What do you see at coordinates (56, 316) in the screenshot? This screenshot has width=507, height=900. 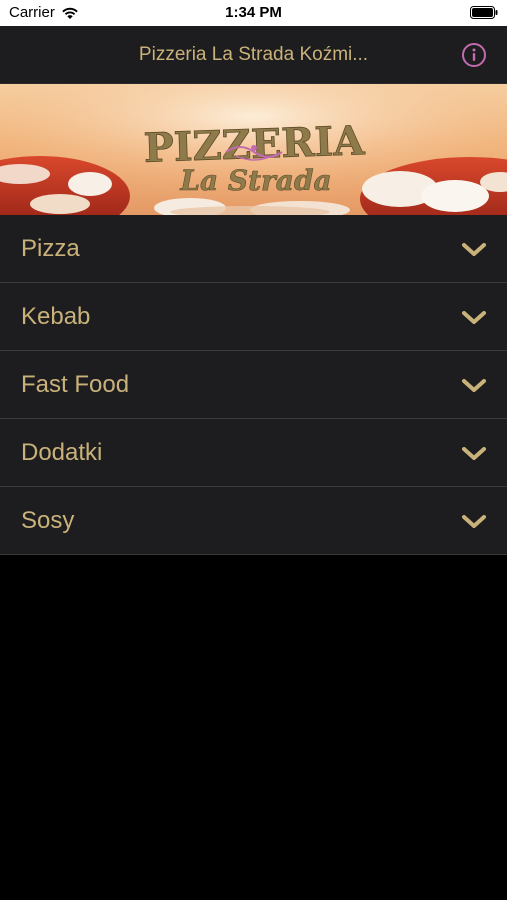 I see `menu-category-label: Kebab` at bounding box center [56, 316].